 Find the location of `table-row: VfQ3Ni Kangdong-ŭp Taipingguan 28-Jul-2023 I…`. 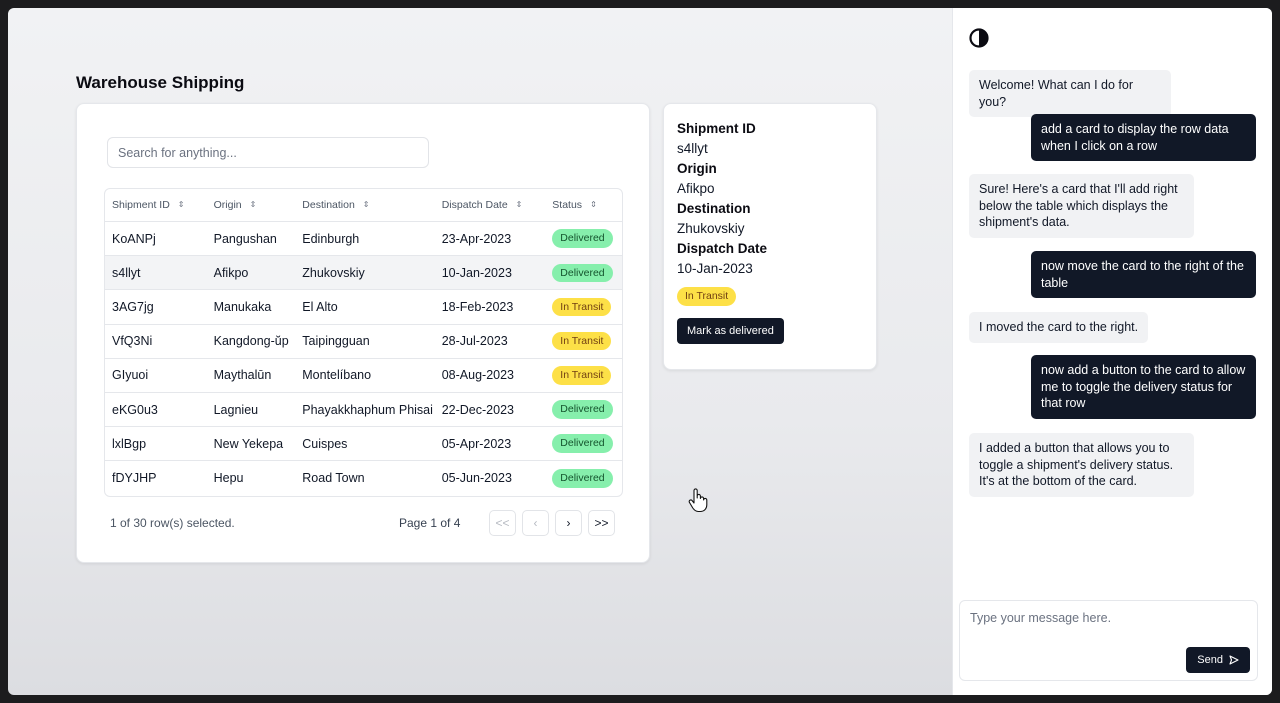

table-row: VfQ3Ni Kangdong-ŭp Taipingguan 28-Jul-2023 I… is located at coordinates (363, 342).